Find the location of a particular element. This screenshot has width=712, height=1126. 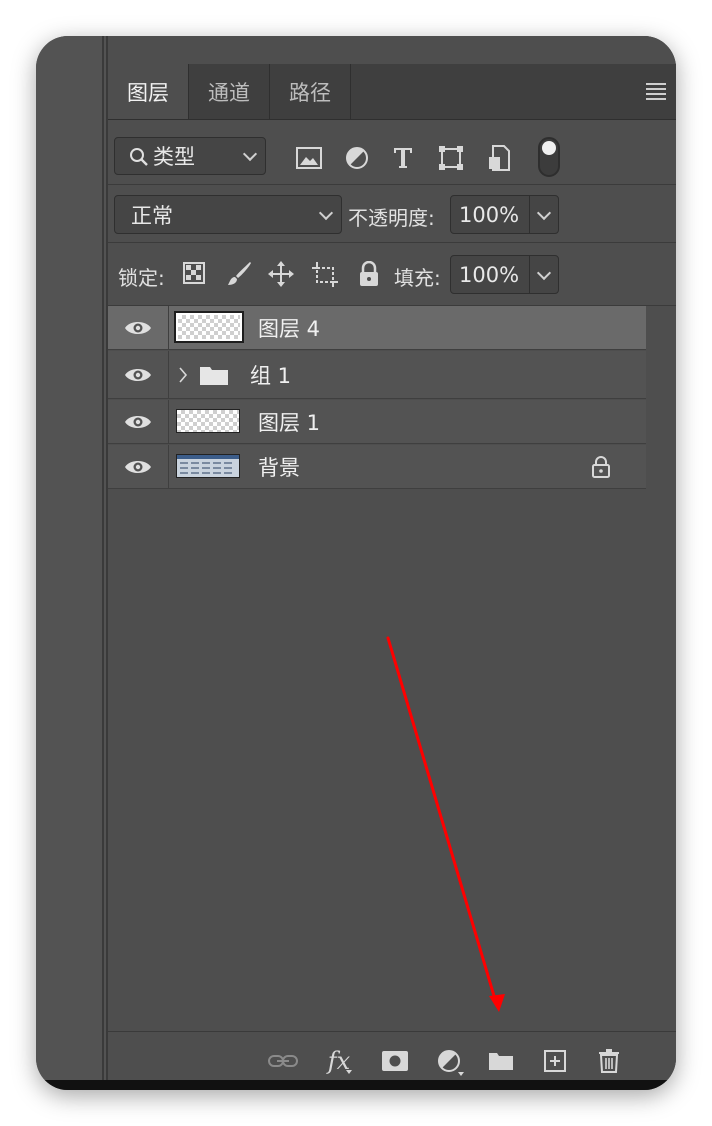

tab-paths: 路径 is located at coordinates (310, 91).